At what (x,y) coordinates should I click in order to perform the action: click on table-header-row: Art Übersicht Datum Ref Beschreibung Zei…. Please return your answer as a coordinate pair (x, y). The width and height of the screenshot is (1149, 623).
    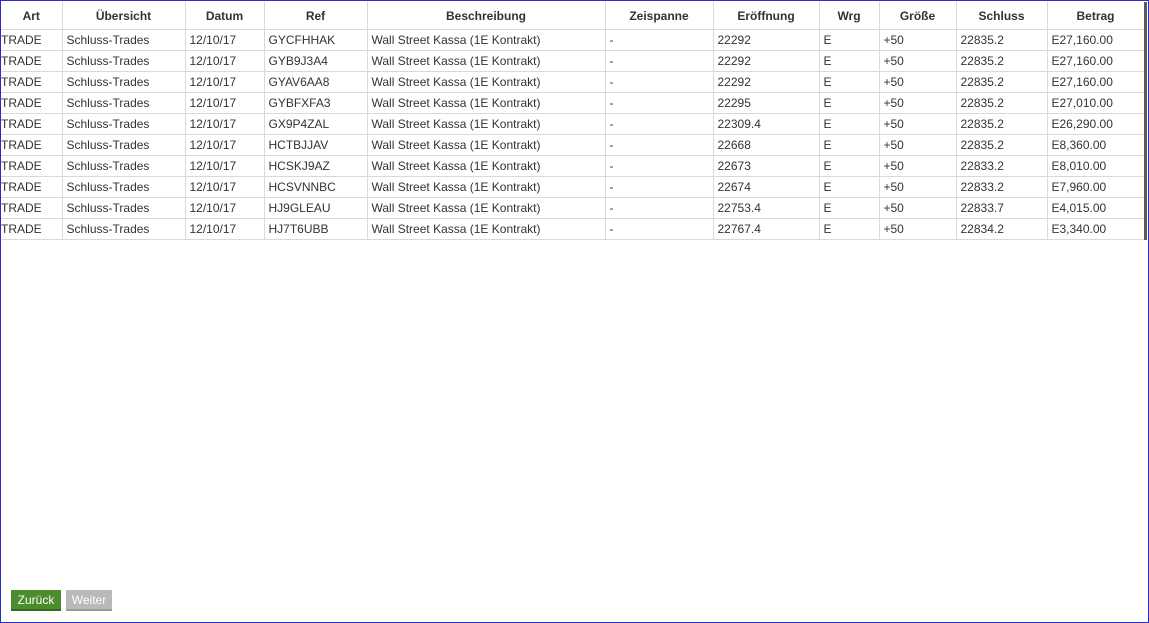
    Looking at the image, I should click on (572, 16).